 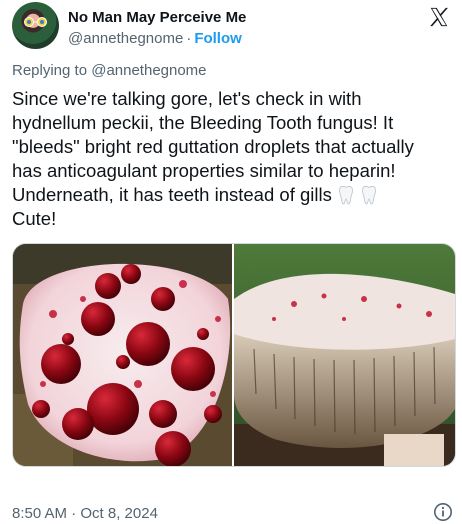 What do you see at coordinates (218, 38) in the screenshot?
I see `follow-button: Follow` at bounding box center [218, 38].